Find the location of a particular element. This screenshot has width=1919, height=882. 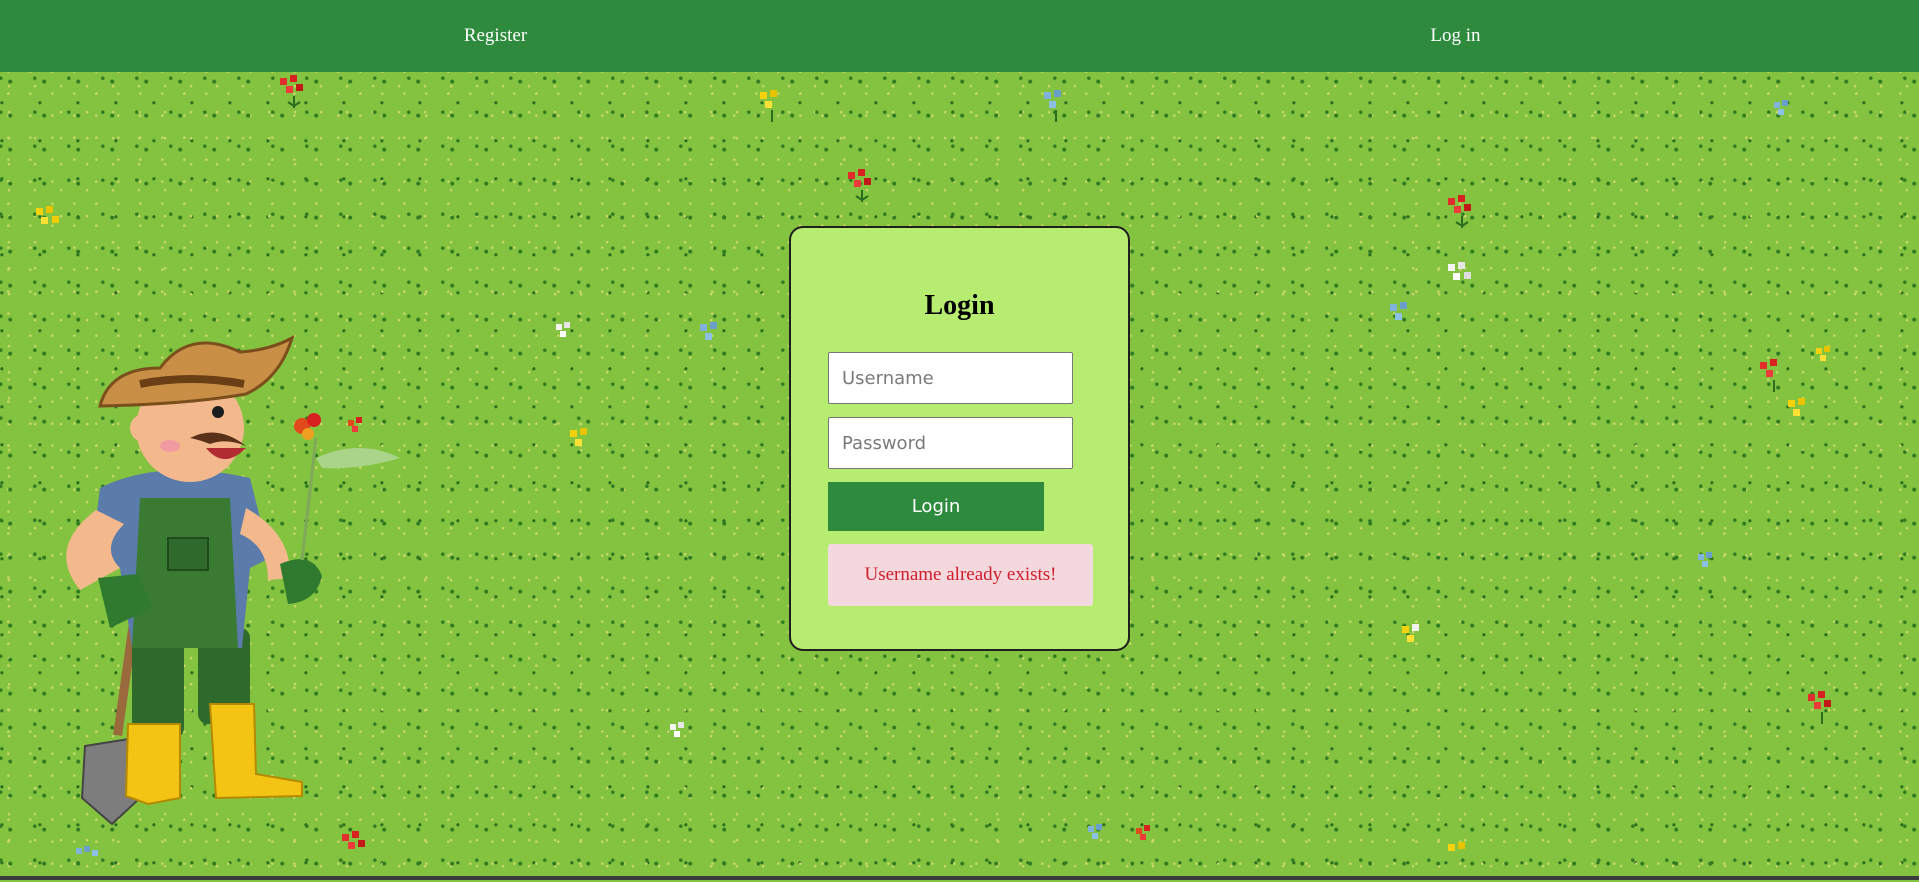

login-submit-button: Login is located at coordinates (936, 506).